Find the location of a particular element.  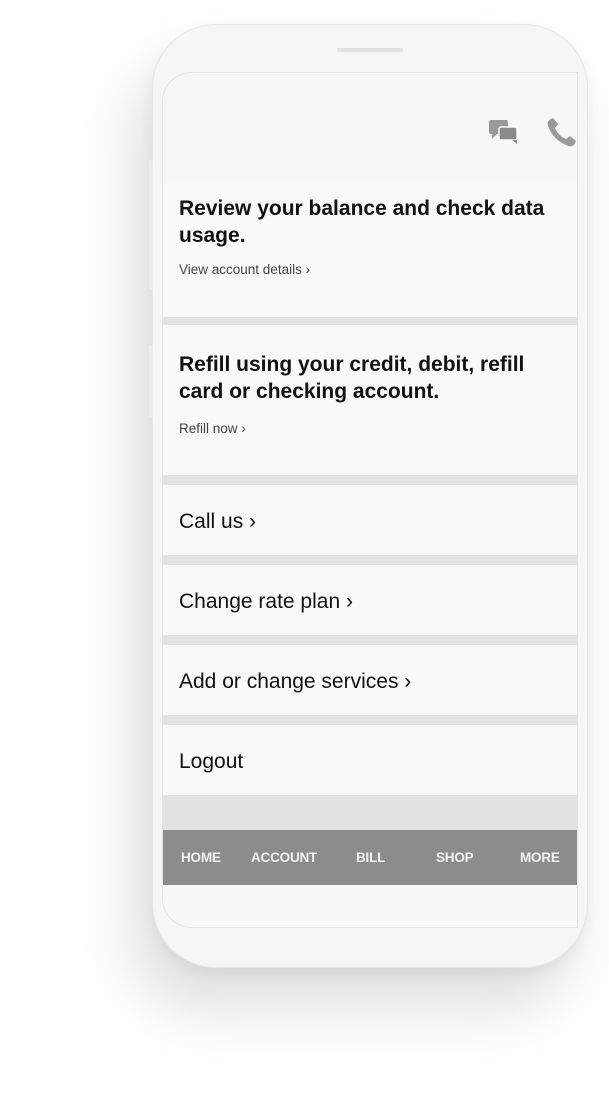

chat-icon is located at coordinates (504, 134).